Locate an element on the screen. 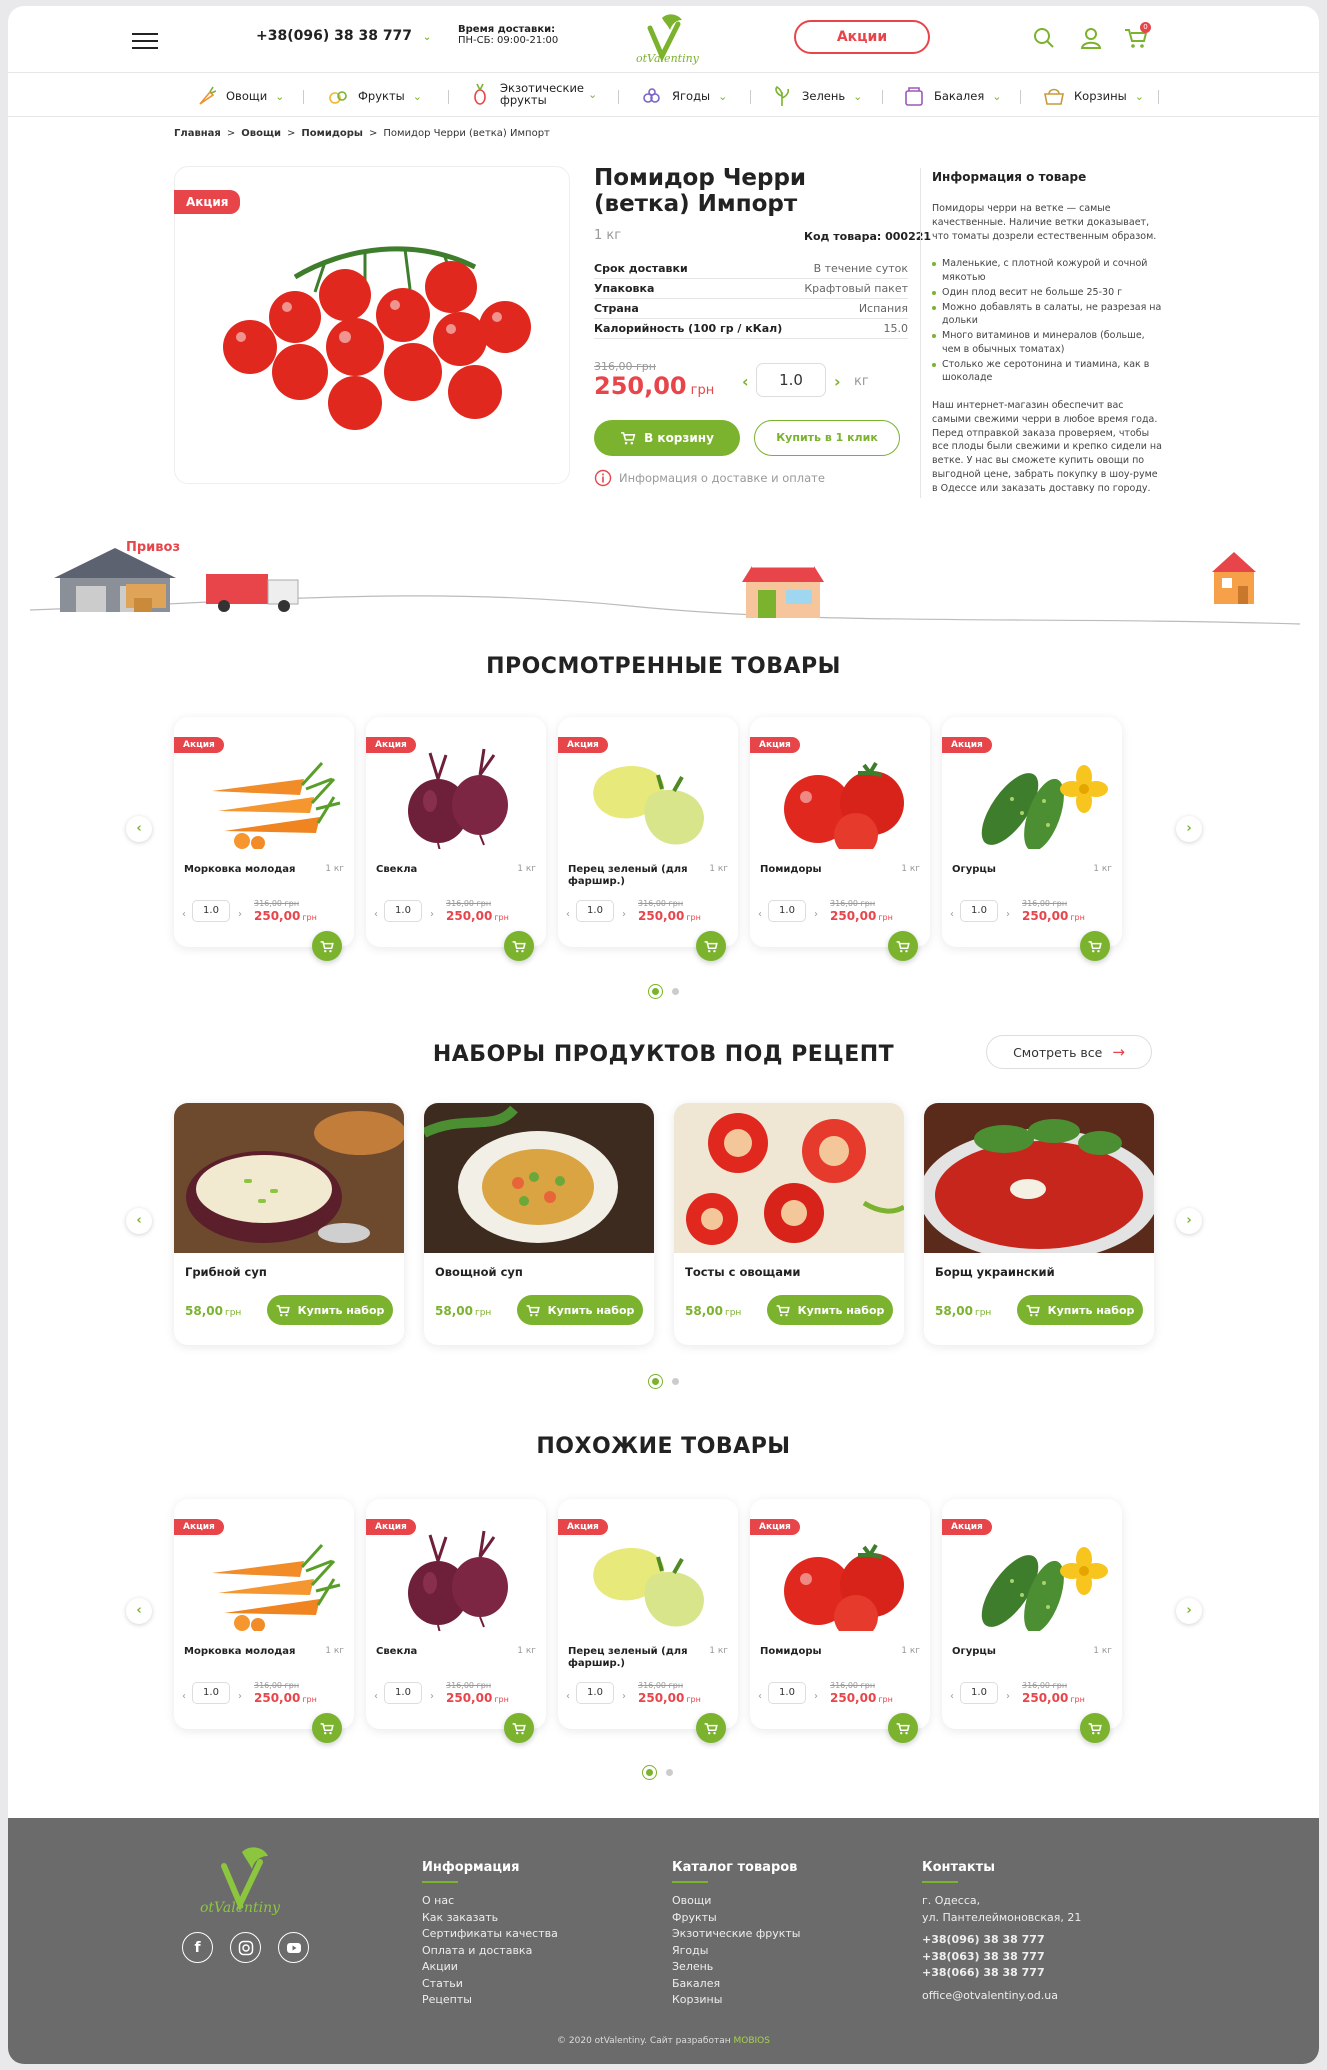  delivery-info-link: Информация о доставке и оплате is located at coordinates (709, 478).